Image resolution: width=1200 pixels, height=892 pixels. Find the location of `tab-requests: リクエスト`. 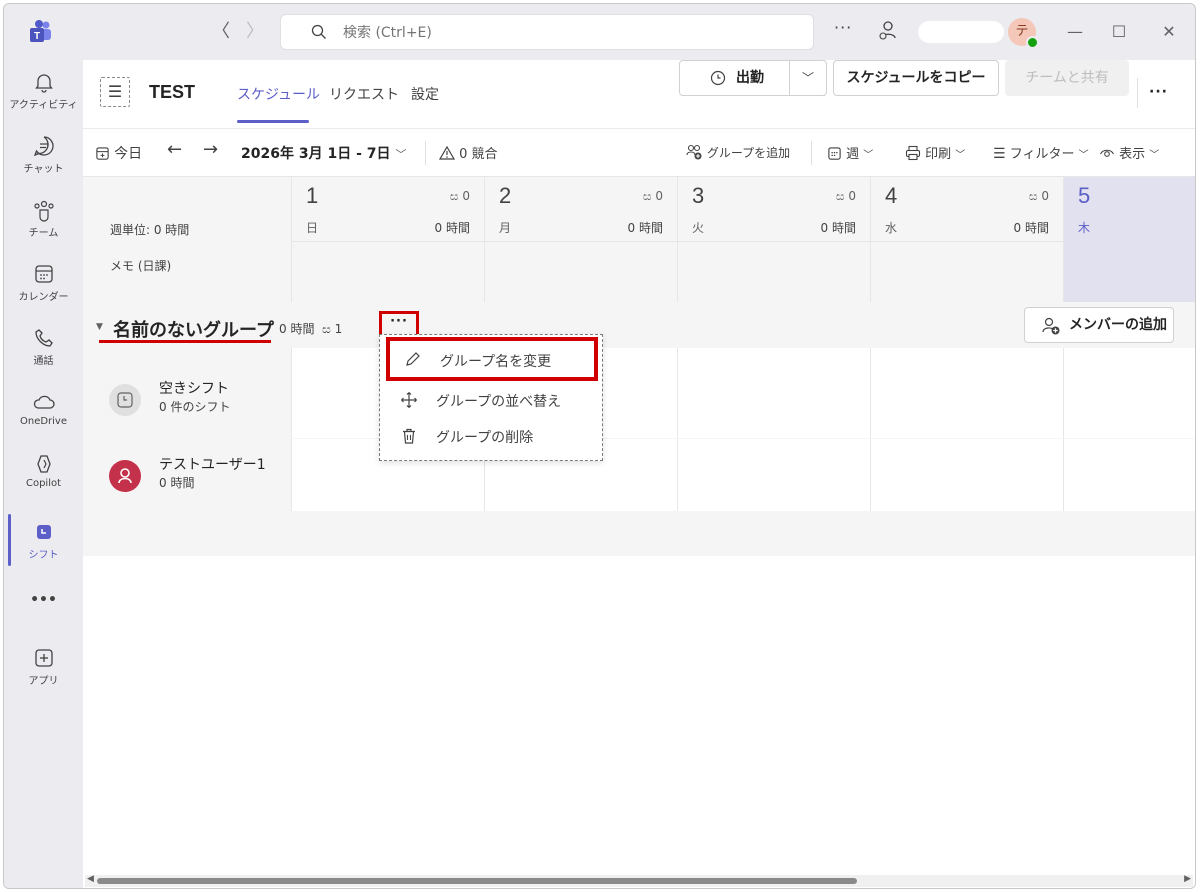

tab-requests: リクエスト is located at coordinates (364, 94).